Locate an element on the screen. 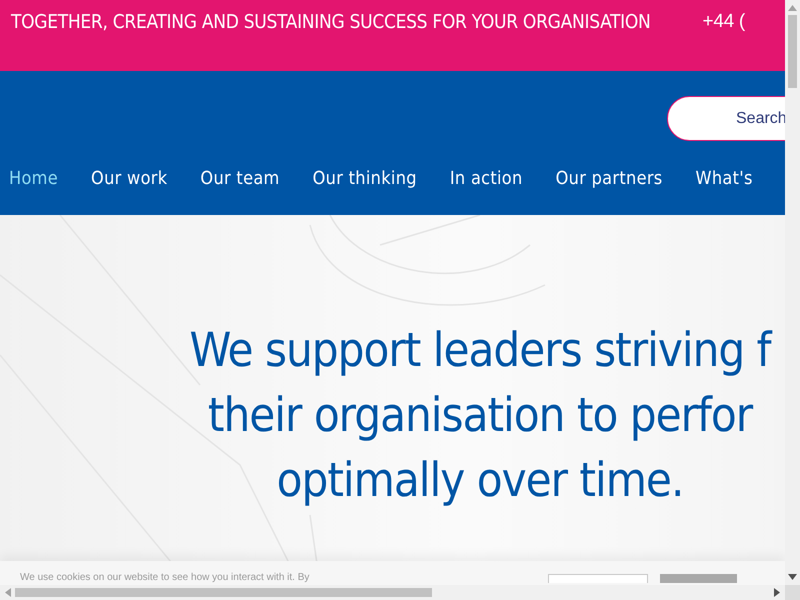  scroll-left-icon is located at coordinates (8, 592).